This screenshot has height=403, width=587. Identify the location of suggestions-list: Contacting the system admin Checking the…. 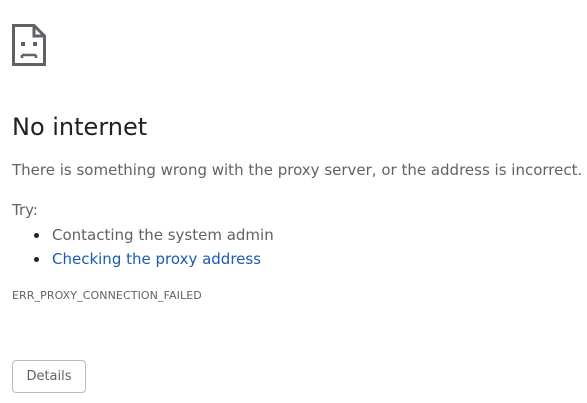
(143, 247).